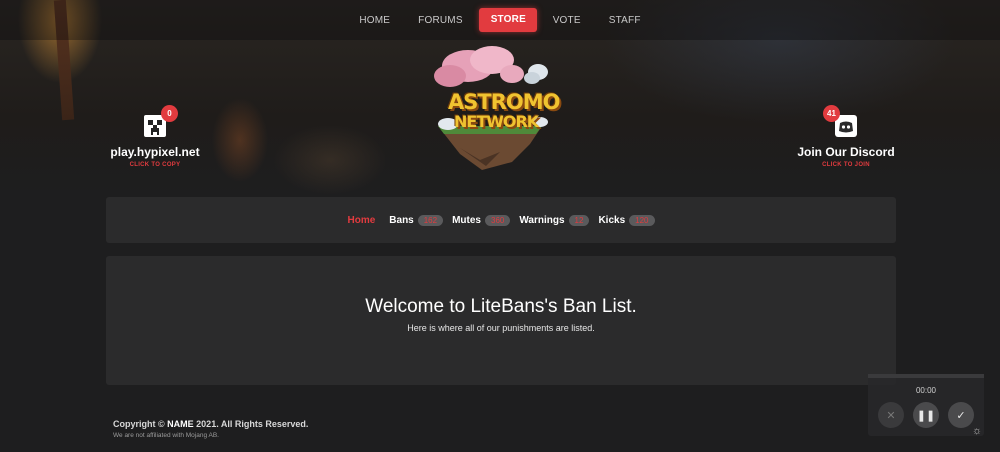  Describe the element at coordinates (846, 165) in the screenshot. I see `join-hint: CLICK TO JOIN` at that location.